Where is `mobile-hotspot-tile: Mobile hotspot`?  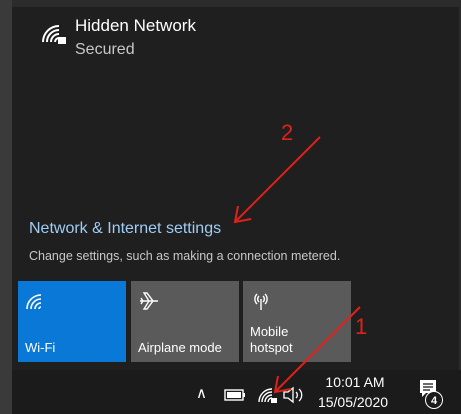
mobile-hotspot-tile: Mobile hotspot is located at coordinates (297, 321).